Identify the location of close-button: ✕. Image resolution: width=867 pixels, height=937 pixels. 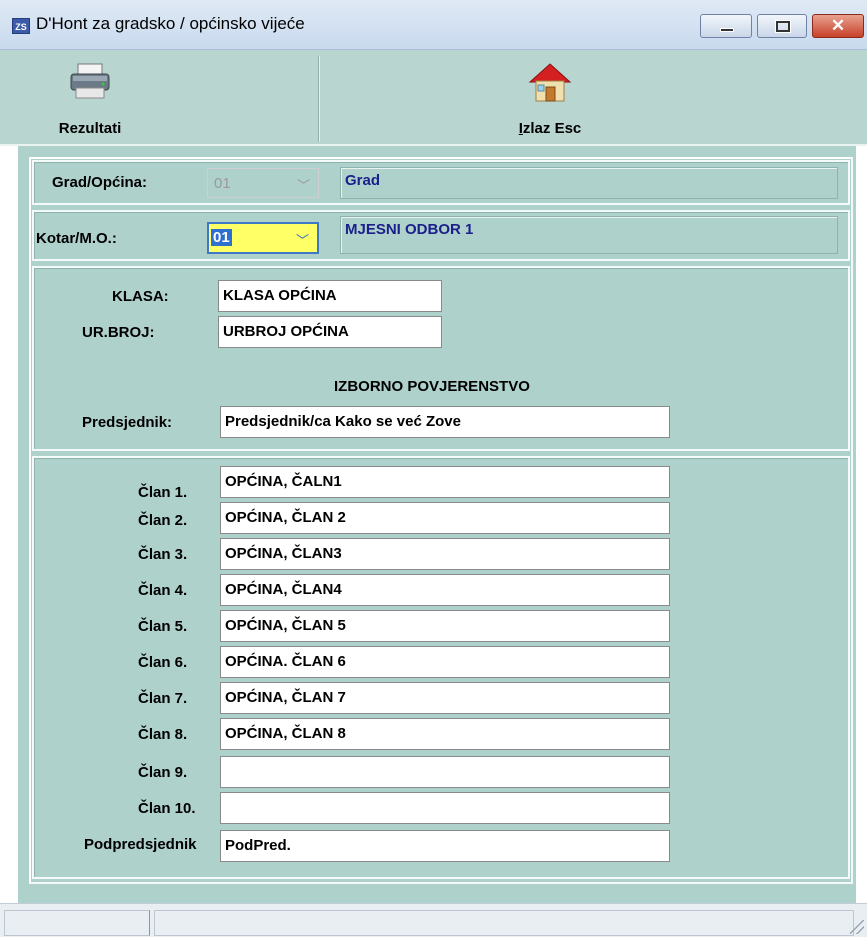
(838, 26).